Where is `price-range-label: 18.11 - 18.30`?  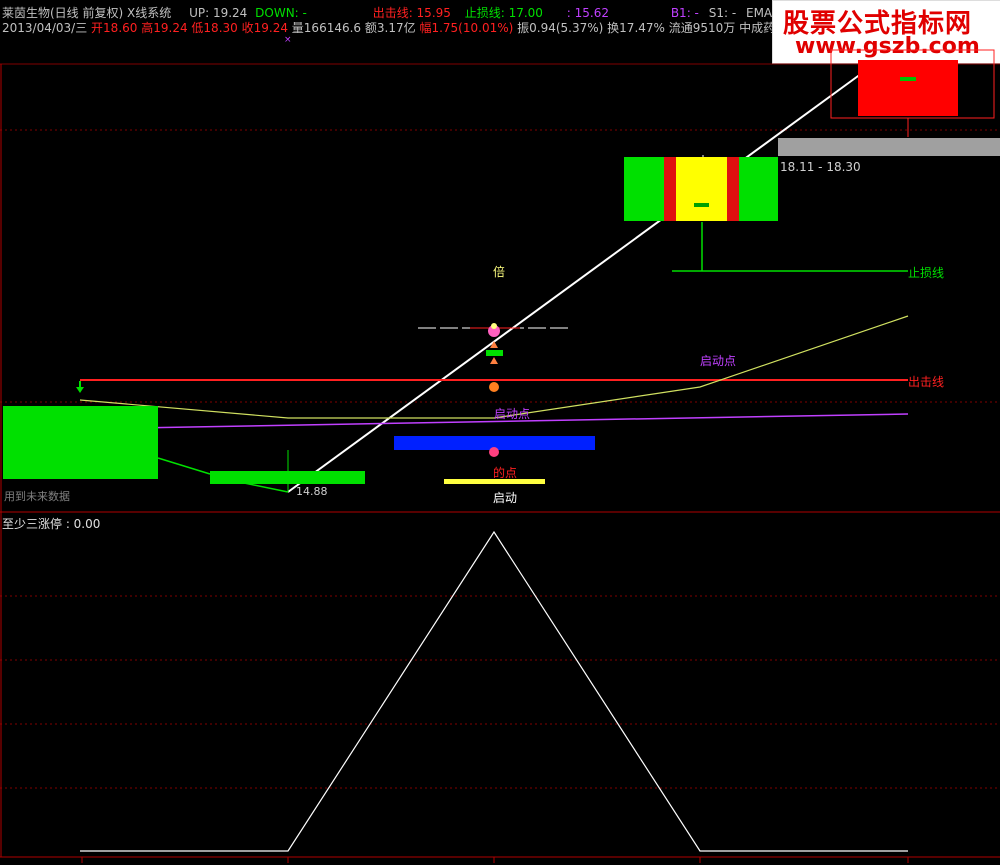 price-range-label: 18.11 - 18.30 is located at coordinates (820, 167).